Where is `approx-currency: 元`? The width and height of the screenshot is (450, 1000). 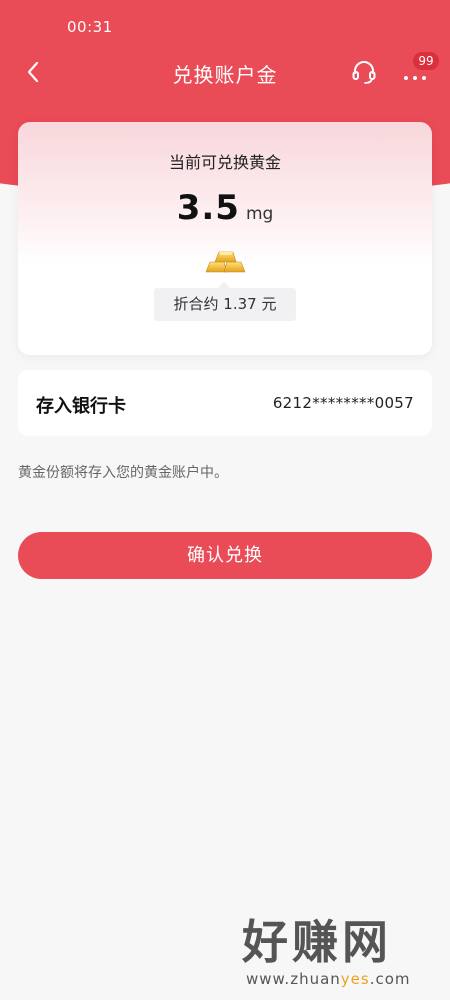
approx-currency: 元 is located at coordinates (269, 304).